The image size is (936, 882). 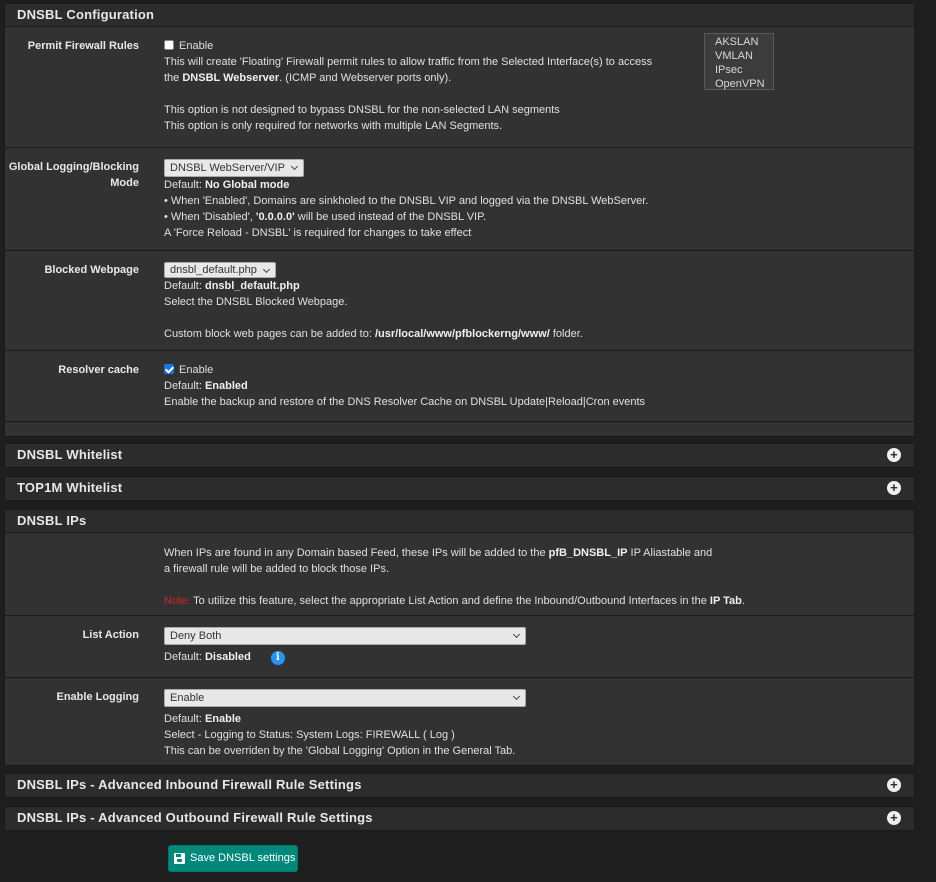 I want to click on interface-option: OpenVPN, so click(x=744, y=84).